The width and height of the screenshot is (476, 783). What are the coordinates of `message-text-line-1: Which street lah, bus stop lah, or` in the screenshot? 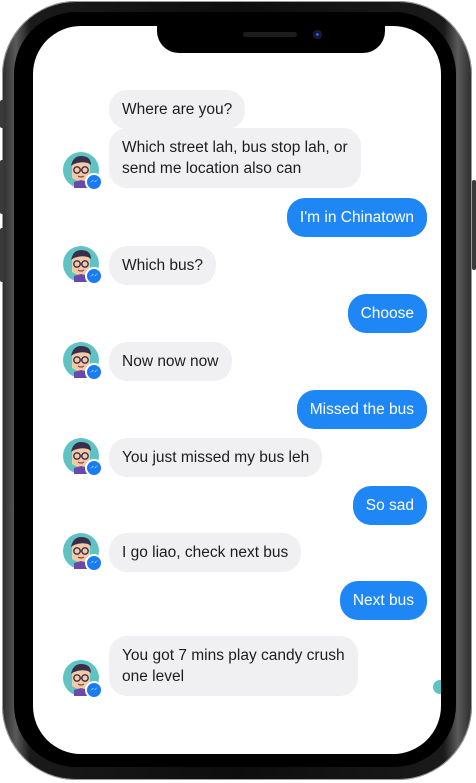 It's located at (235, 147).